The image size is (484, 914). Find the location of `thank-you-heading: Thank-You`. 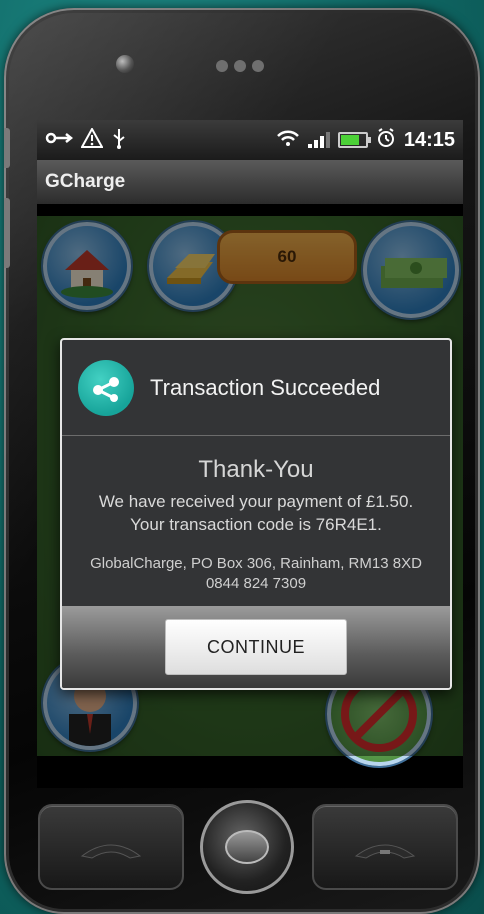

thank-you-heading: Thank-You is located at coordinates (256, 469).